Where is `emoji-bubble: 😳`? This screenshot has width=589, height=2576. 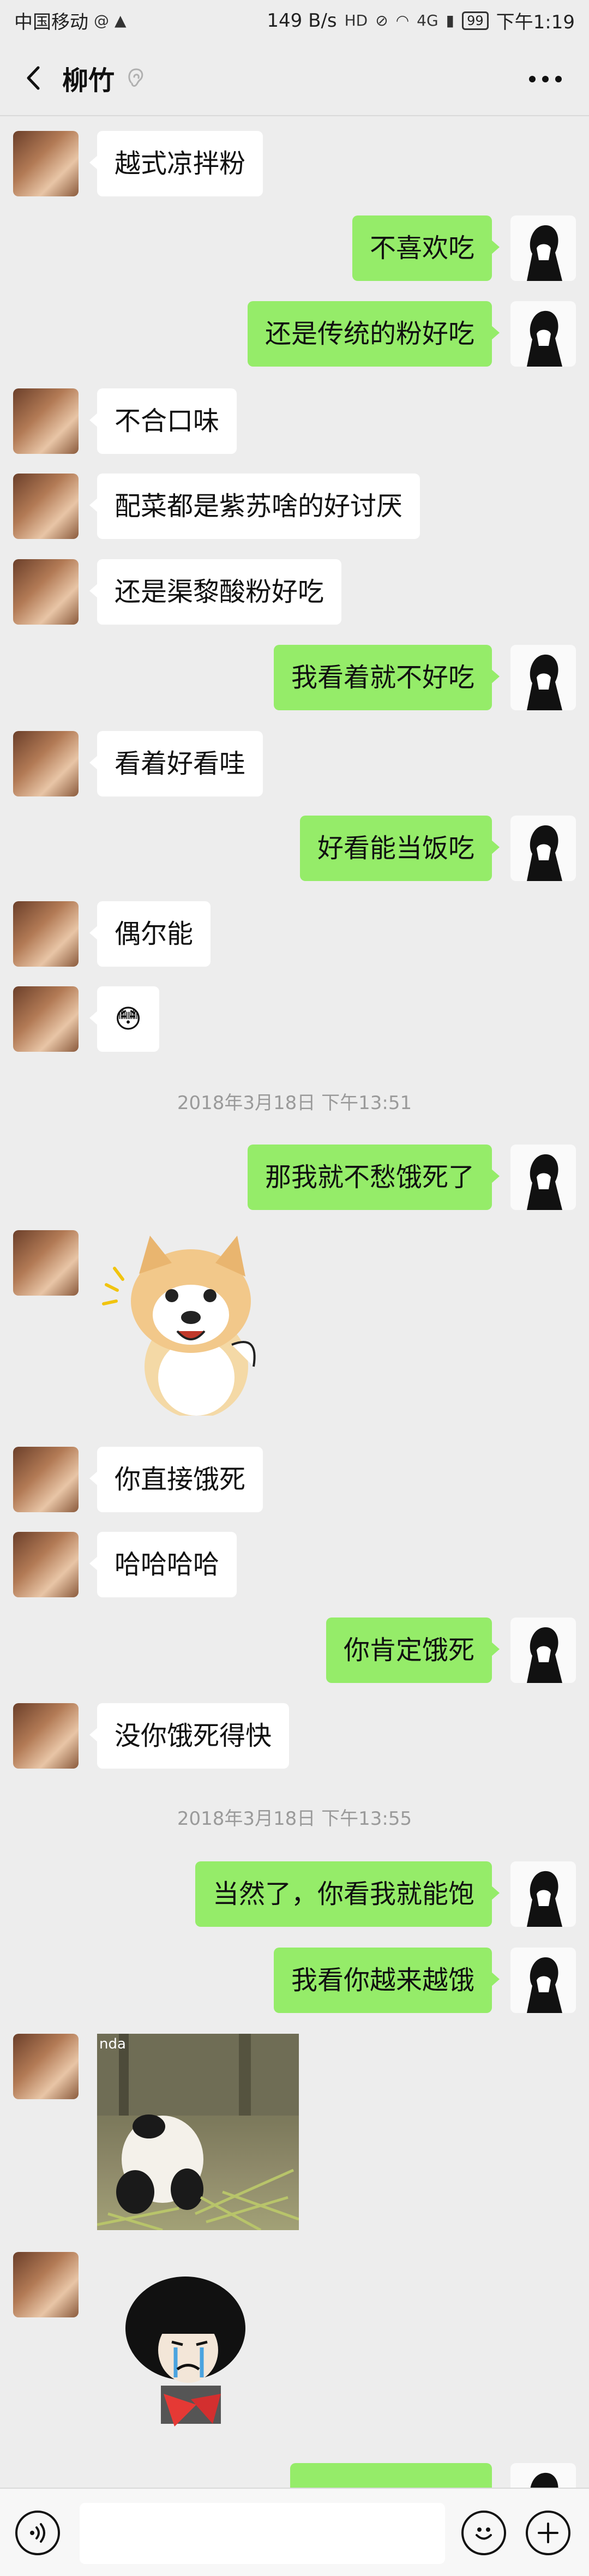
emoji-bubble: 😳 is located at coordinates (125, 1019).